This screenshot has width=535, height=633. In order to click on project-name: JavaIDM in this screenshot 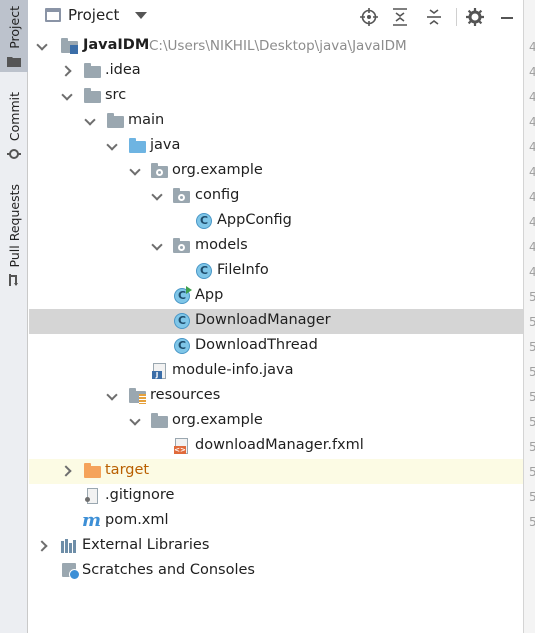, I will do `click(116, 45)`.